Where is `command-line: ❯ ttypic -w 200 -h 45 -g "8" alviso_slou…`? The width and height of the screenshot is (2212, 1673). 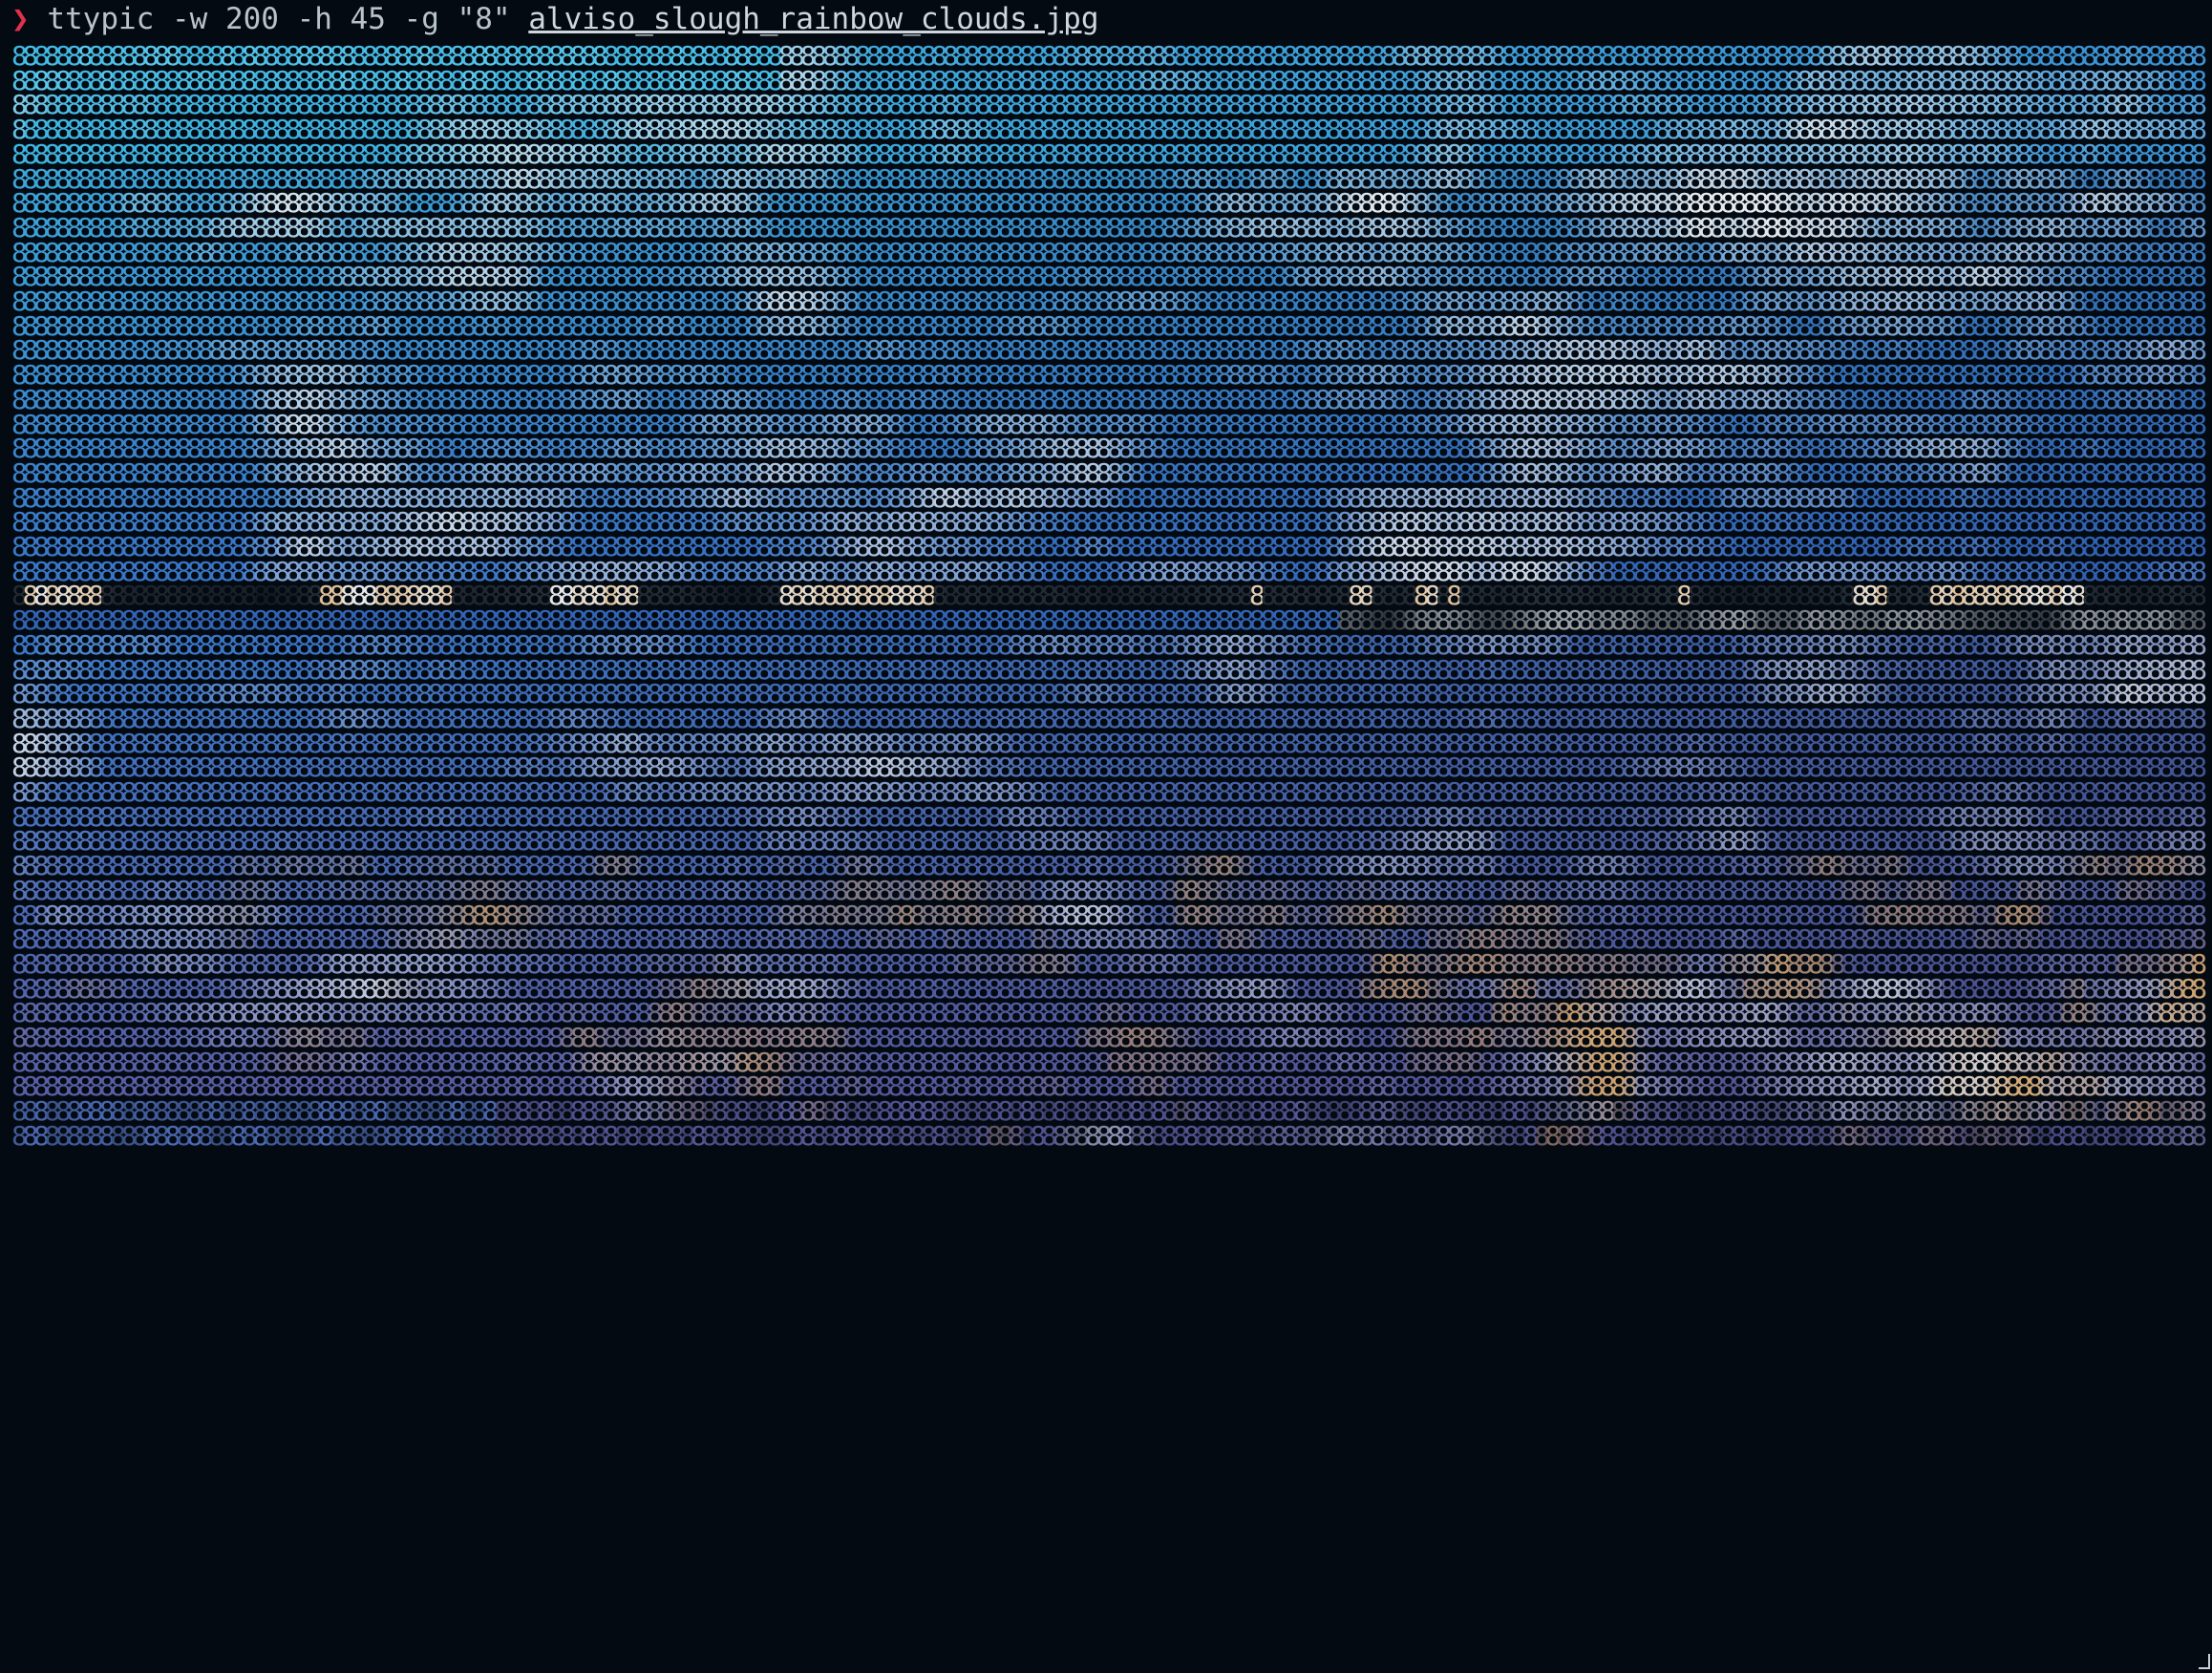
command-line: ❯ ttypic -w 200 -h 45 -g "8" alviso_slou… is located at coordinates (555, 19).